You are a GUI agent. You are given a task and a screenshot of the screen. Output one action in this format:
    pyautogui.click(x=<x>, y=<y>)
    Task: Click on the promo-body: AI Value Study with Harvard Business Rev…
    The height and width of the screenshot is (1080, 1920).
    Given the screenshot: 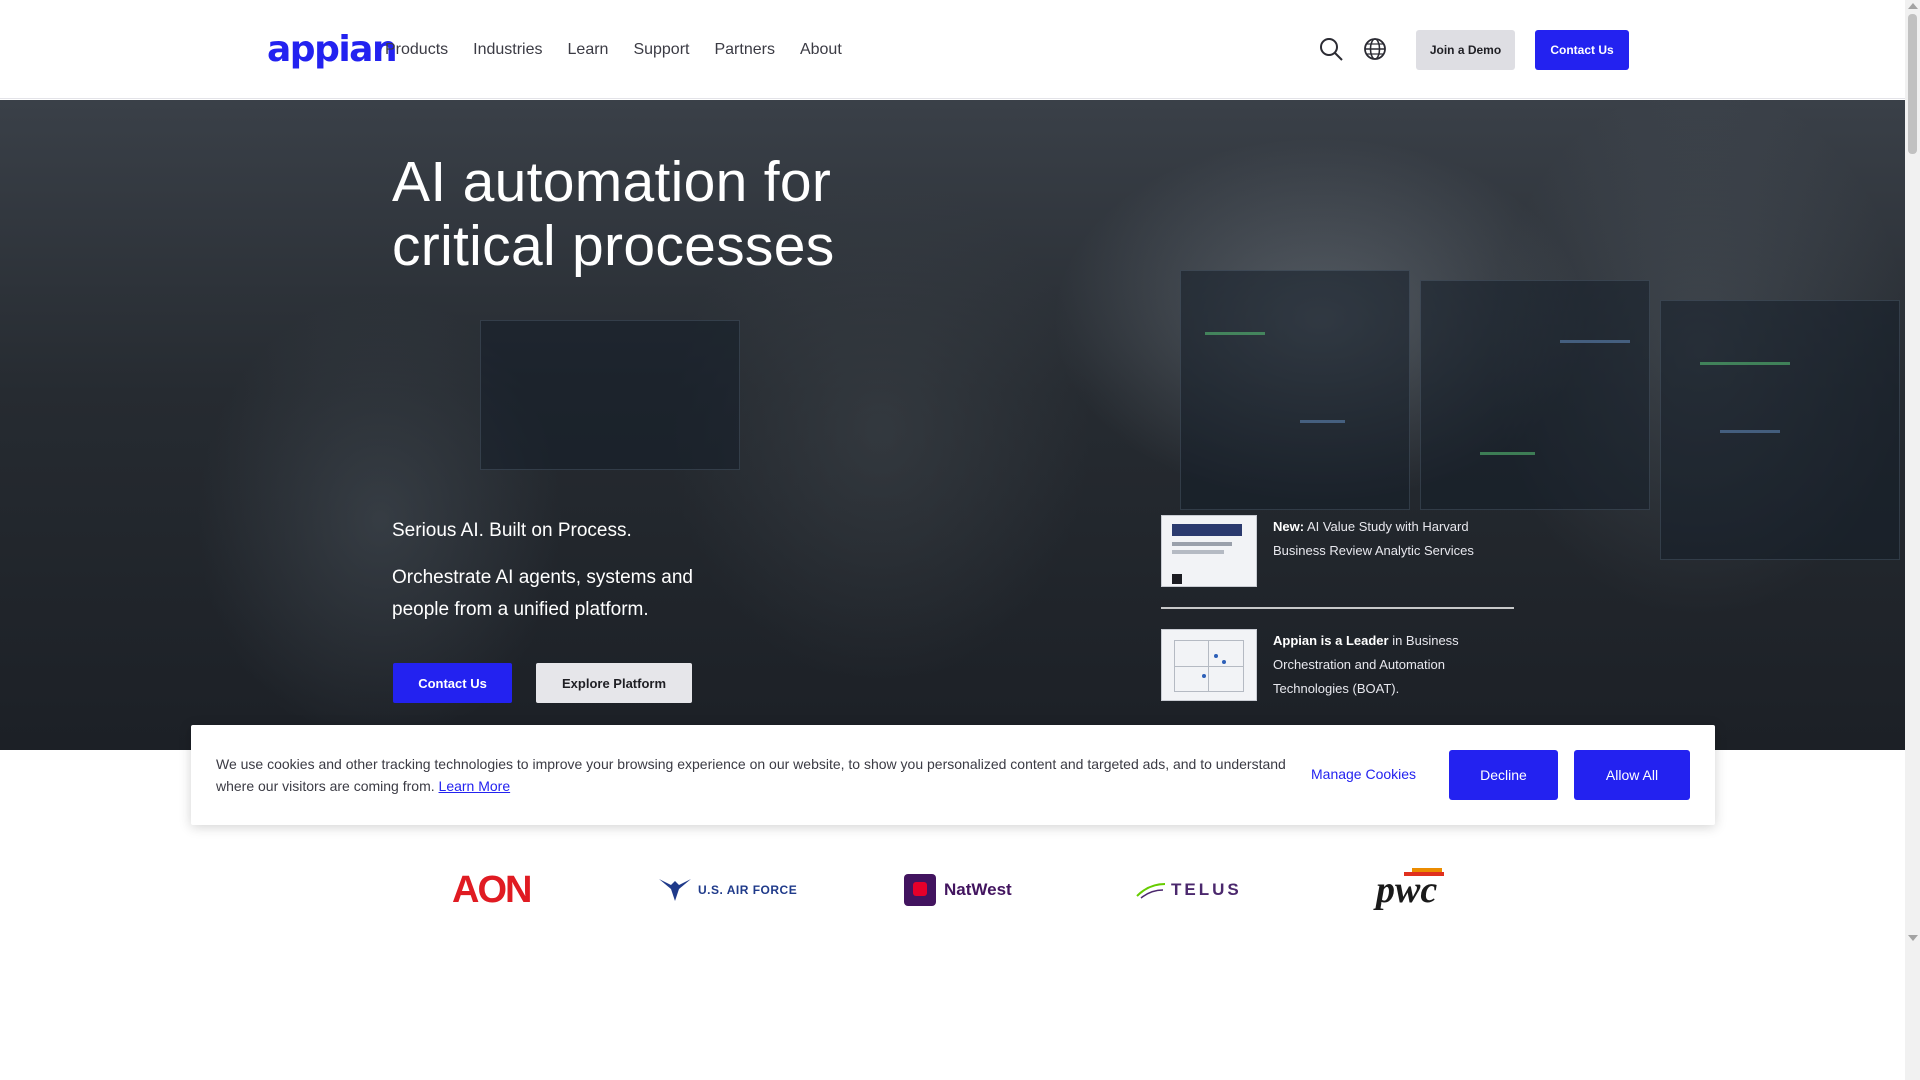 What is the action you would take?
    pyautogui.click(x=1373, y=538)
    